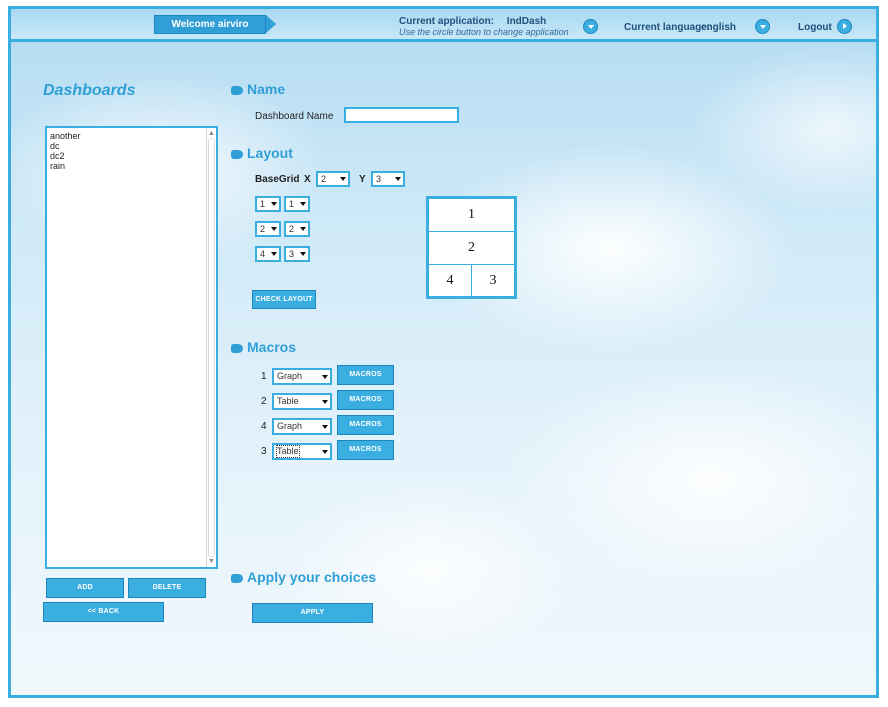  What do you see at coordinates (271, 24) in the screenshot?
I see `welcome-arrow-icon` at bounding box center [271, 24].